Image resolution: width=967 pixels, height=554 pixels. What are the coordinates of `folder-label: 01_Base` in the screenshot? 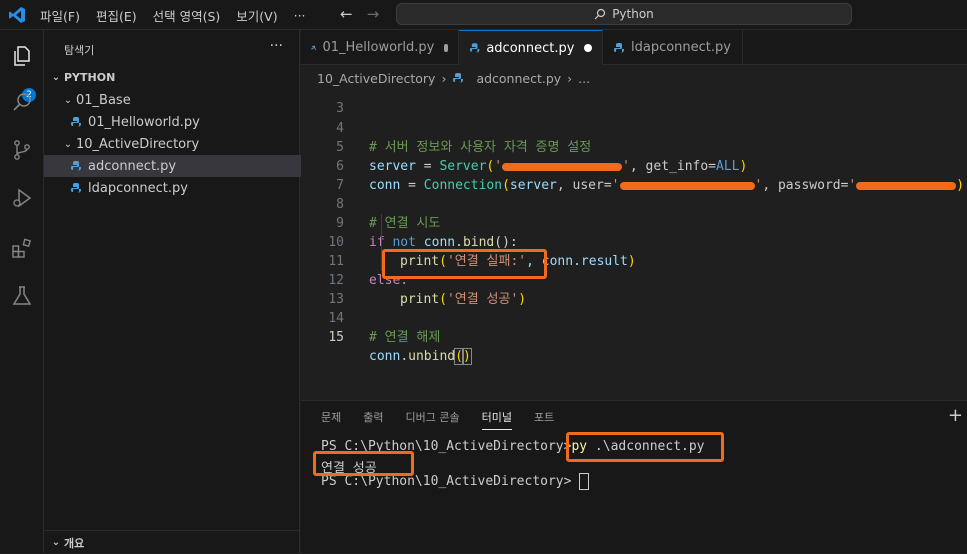 It's located at (103, 100).